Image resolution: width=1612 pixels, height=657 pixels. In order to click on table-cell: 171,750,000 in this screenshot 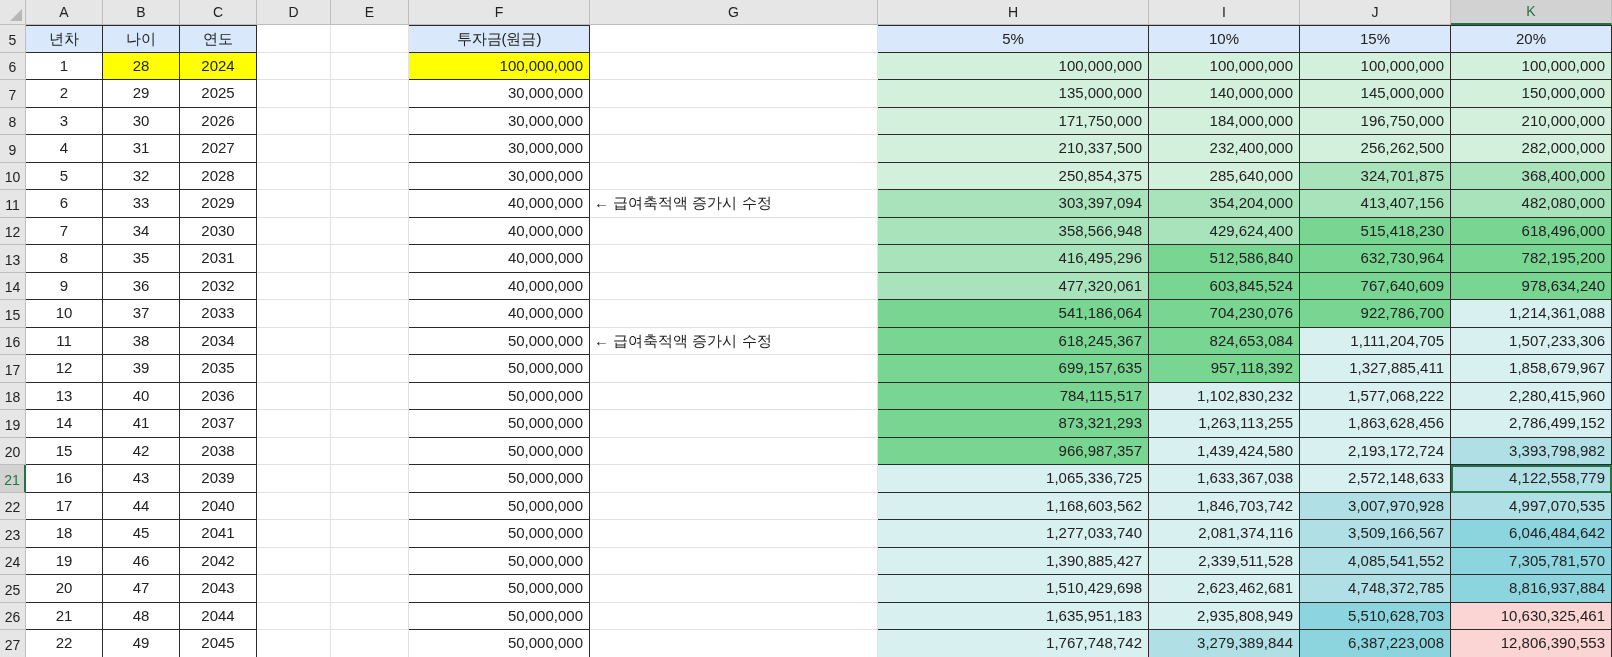, I will do `click(1013, 121)`.